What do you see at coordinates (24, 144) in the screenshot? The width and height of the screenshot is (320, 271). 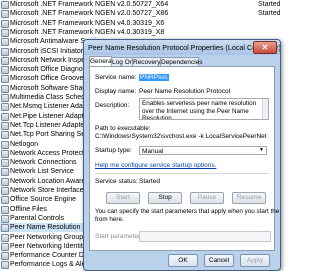 I see `service-name: Netlogon` at bounding box center [24, 144].